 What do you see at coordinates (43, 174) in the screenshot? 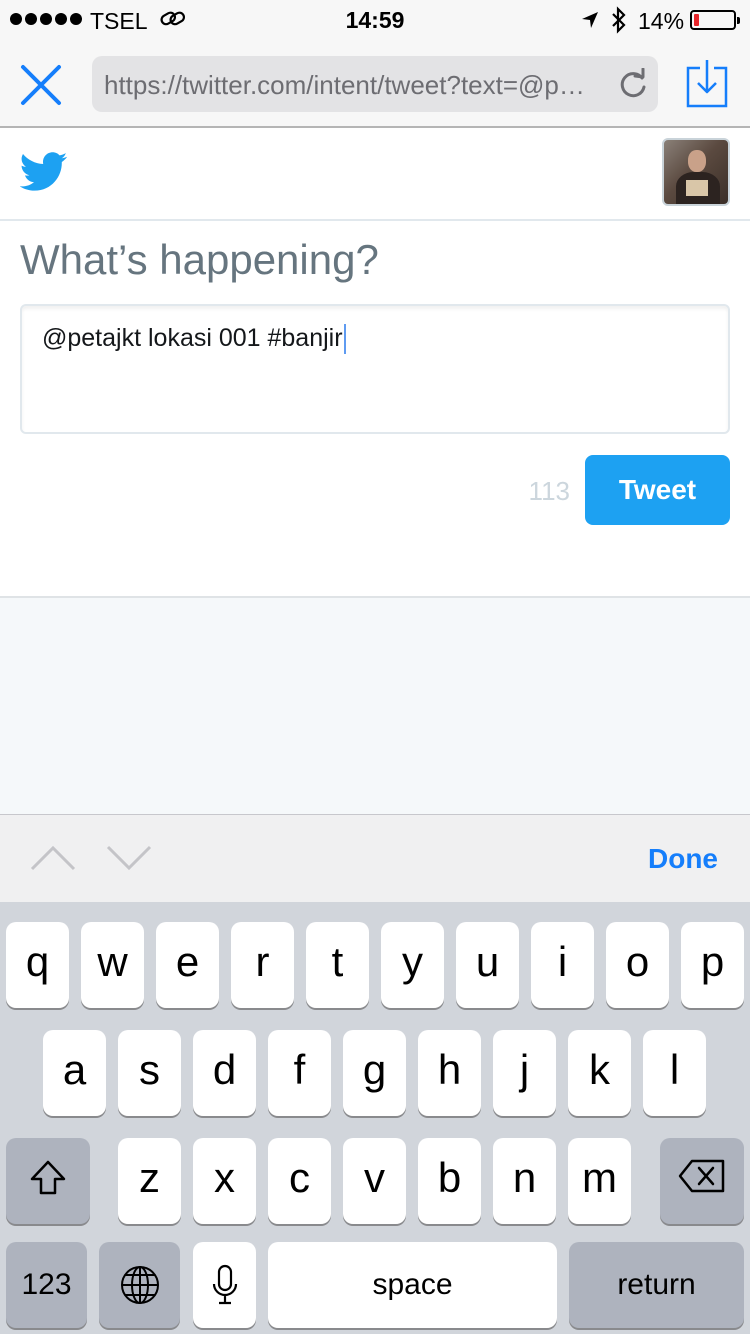
I see `twitter-bird-icon` at bounding box center [43, 174].